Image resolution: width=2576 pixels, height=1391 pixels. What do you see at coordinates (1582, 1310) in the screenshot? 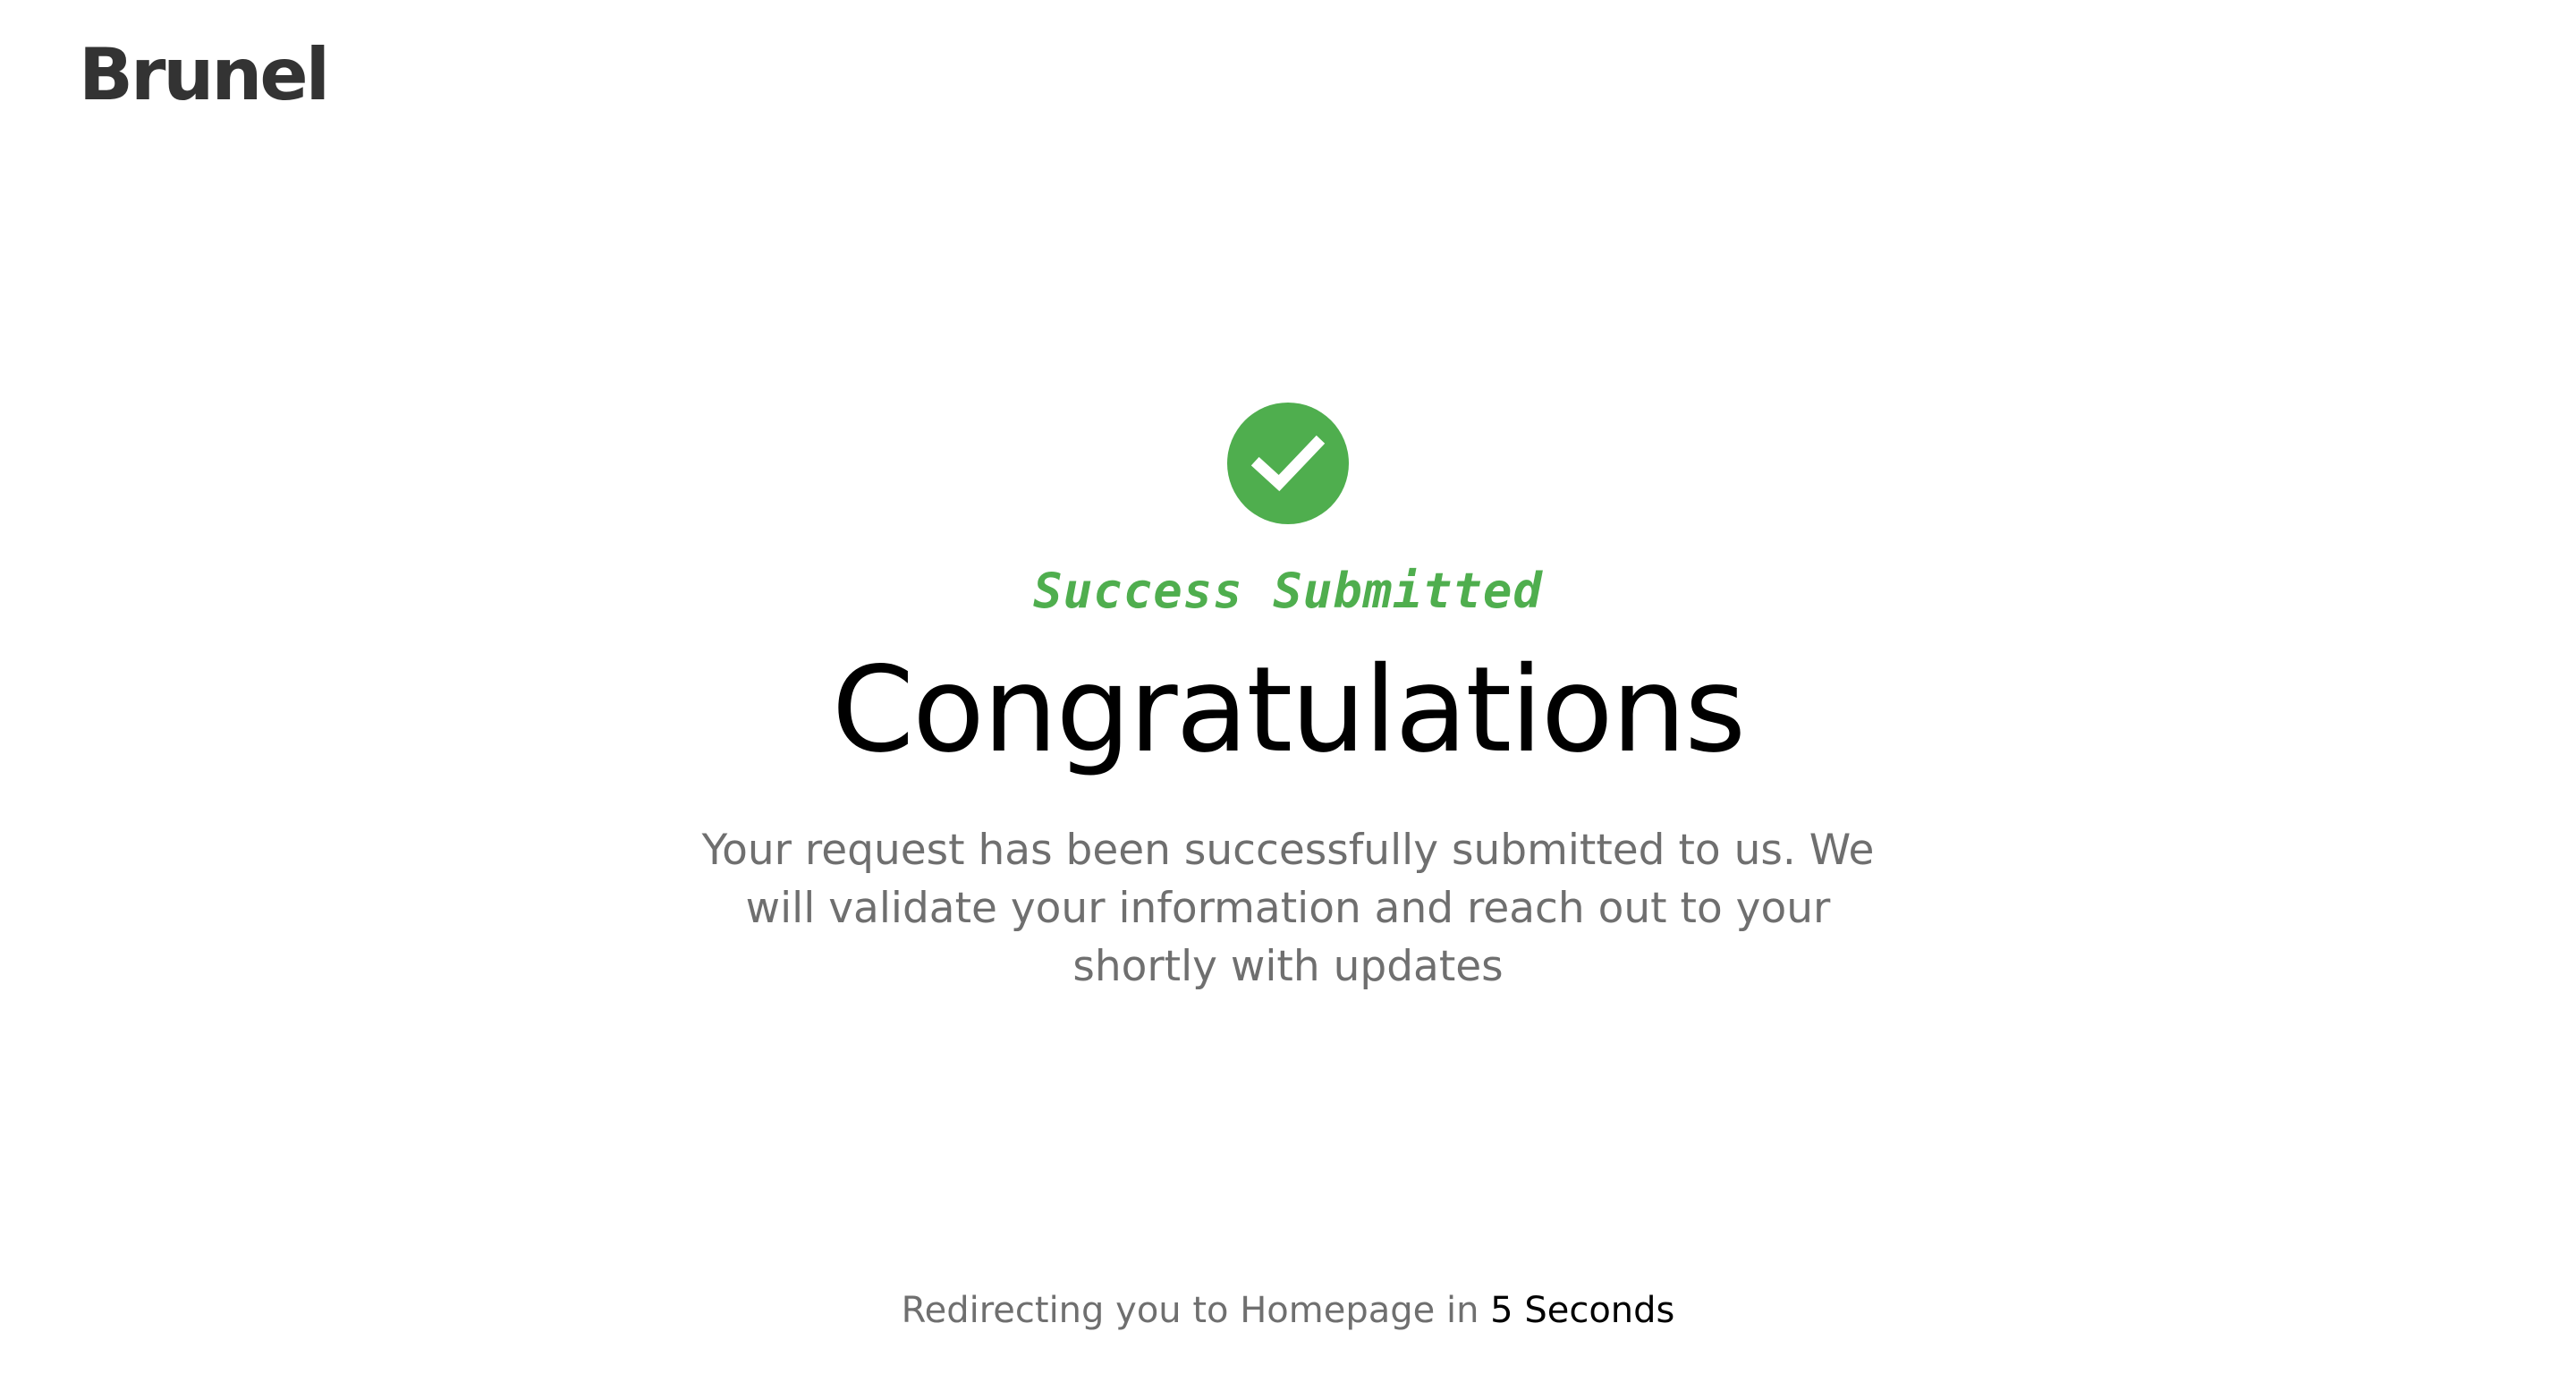
I see `redirect-countdown: 5 Seconds` at bounding box center [1582, 1310].